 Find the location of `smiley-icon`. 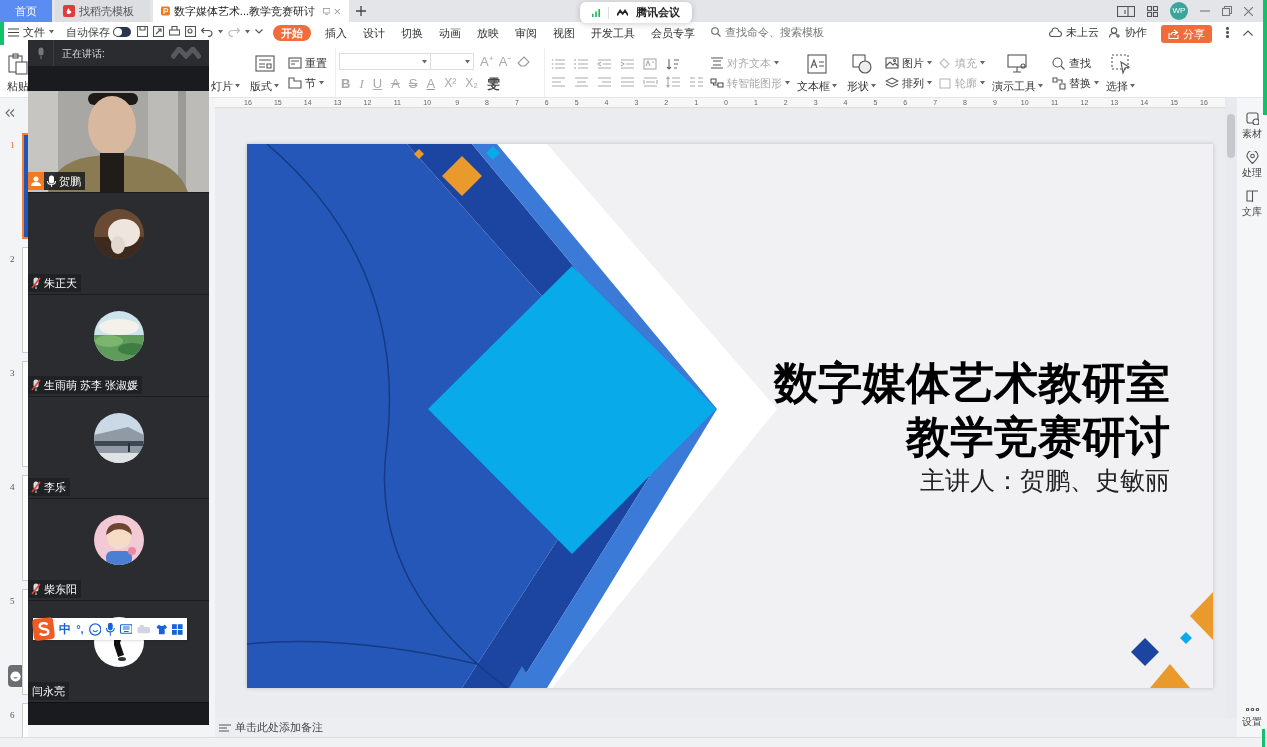

smiley-icon is located at coordinates (95, 629).